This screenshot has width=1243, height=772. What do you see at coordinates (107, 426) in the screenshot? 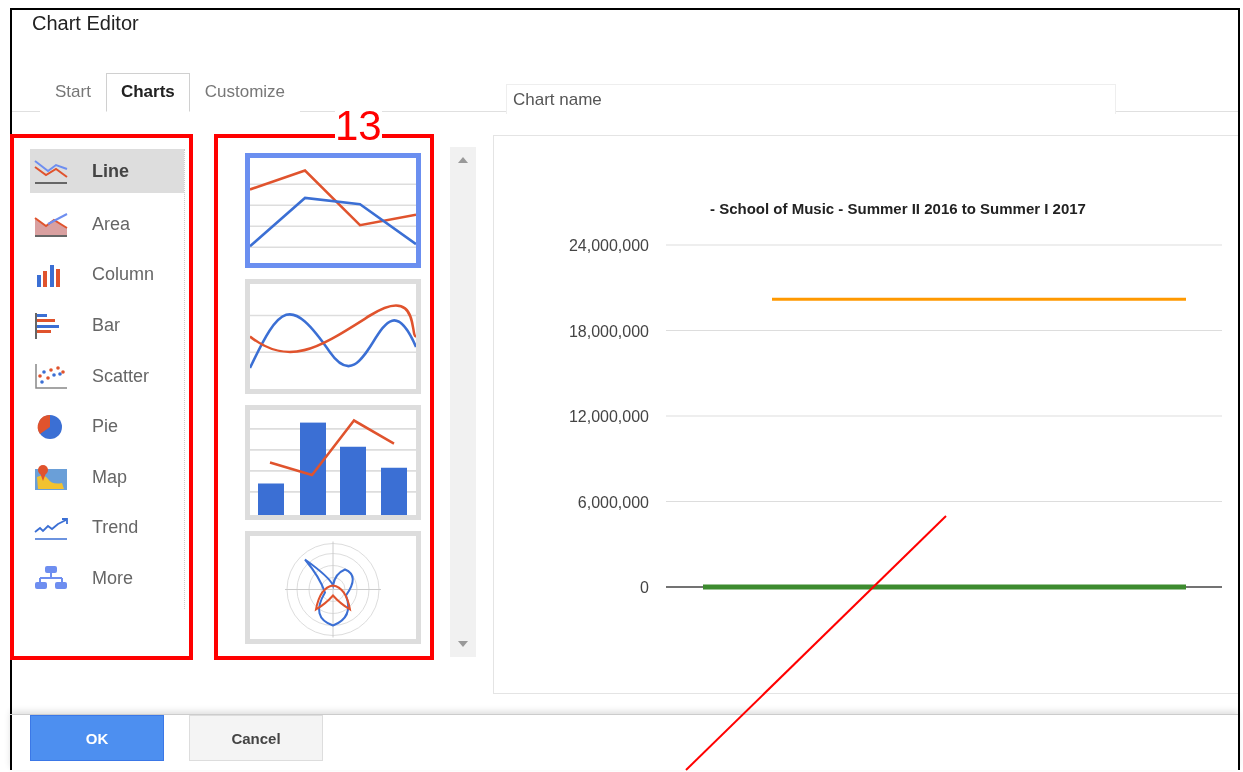
I see `chart-type-item: Pie` at bounding box center [107, 426].